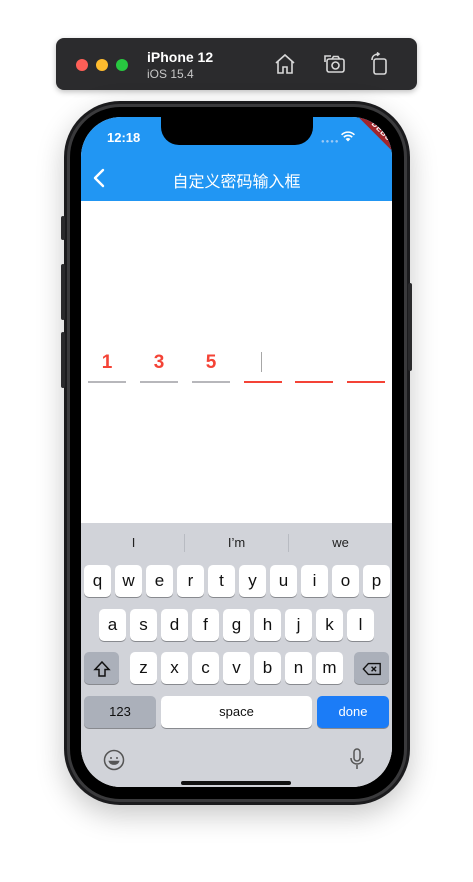 This screenshot has height=882, width=473. Describe the element at coordinates (353, 712) in the screenshot. I see `done-key: done` at that location.